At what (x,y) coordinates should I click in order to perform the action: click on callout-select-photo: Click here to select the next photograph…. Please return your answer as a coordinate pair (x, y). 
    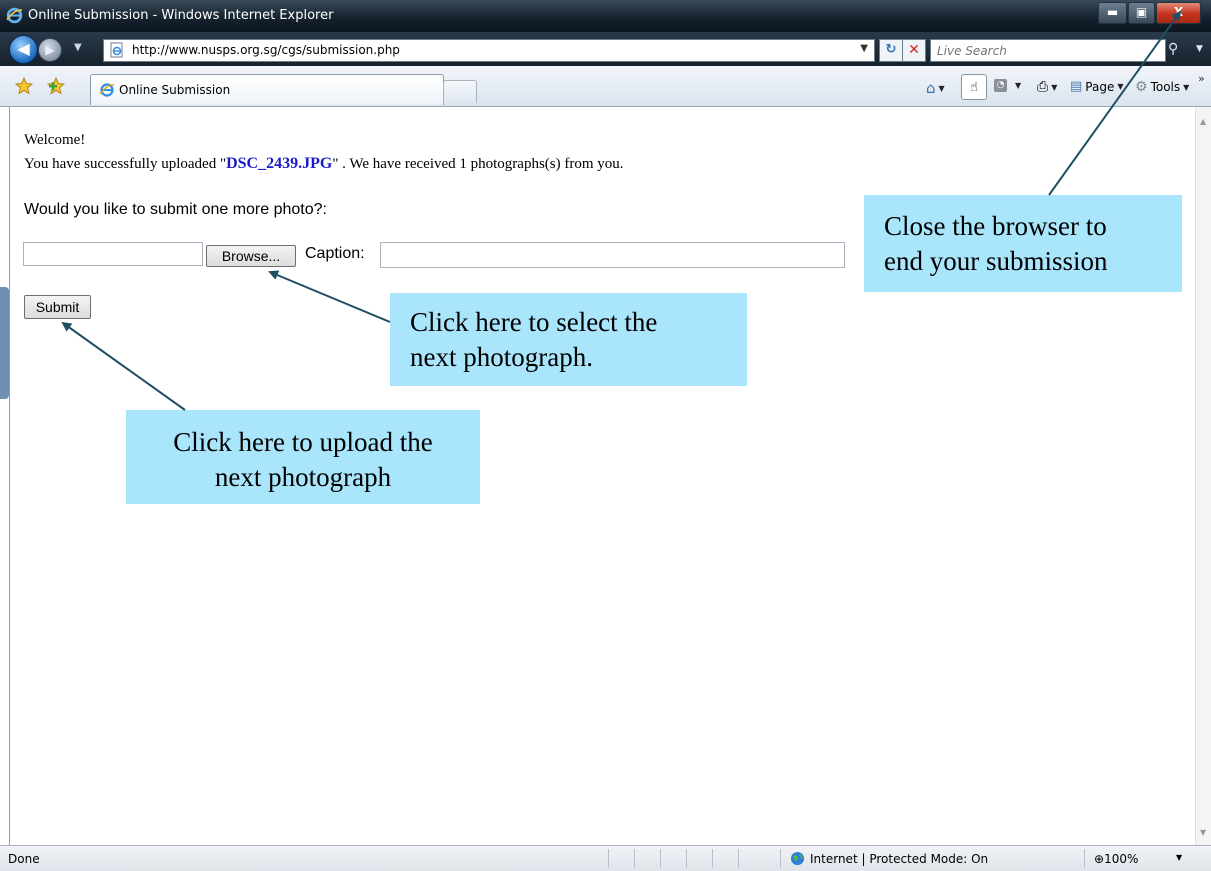
    Looking at the image, I should click on (568, 339).